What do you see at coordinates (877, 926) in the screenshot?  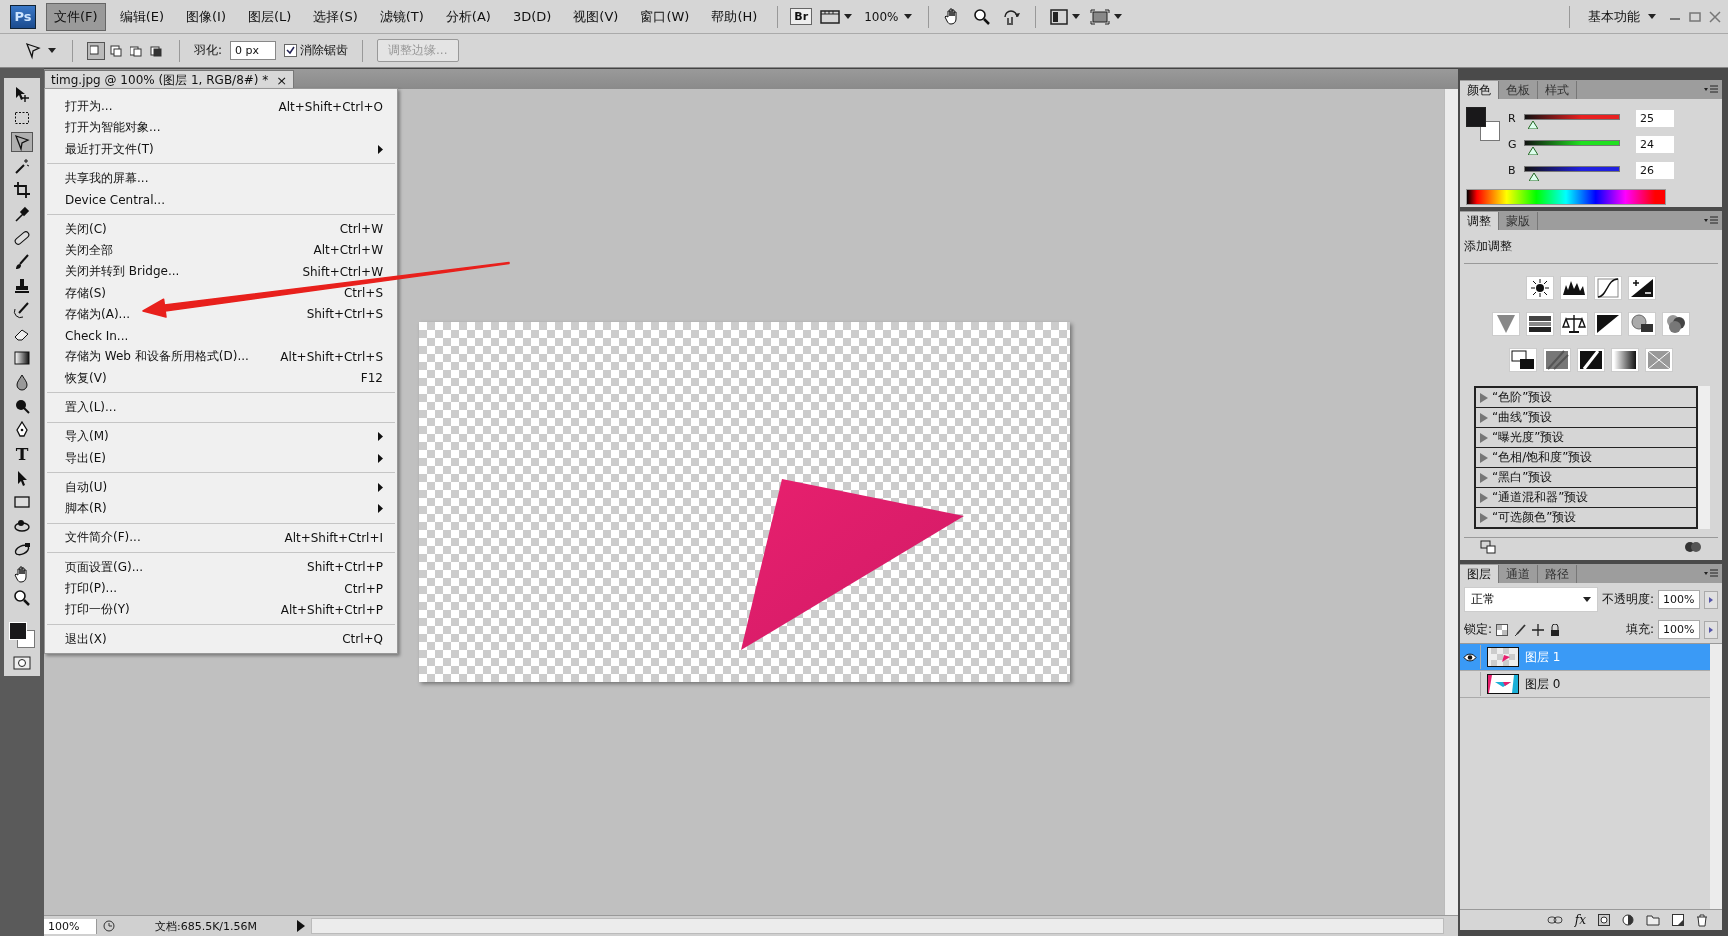 I see `horizontal-scrollbar` at bounding box center [877, 926].